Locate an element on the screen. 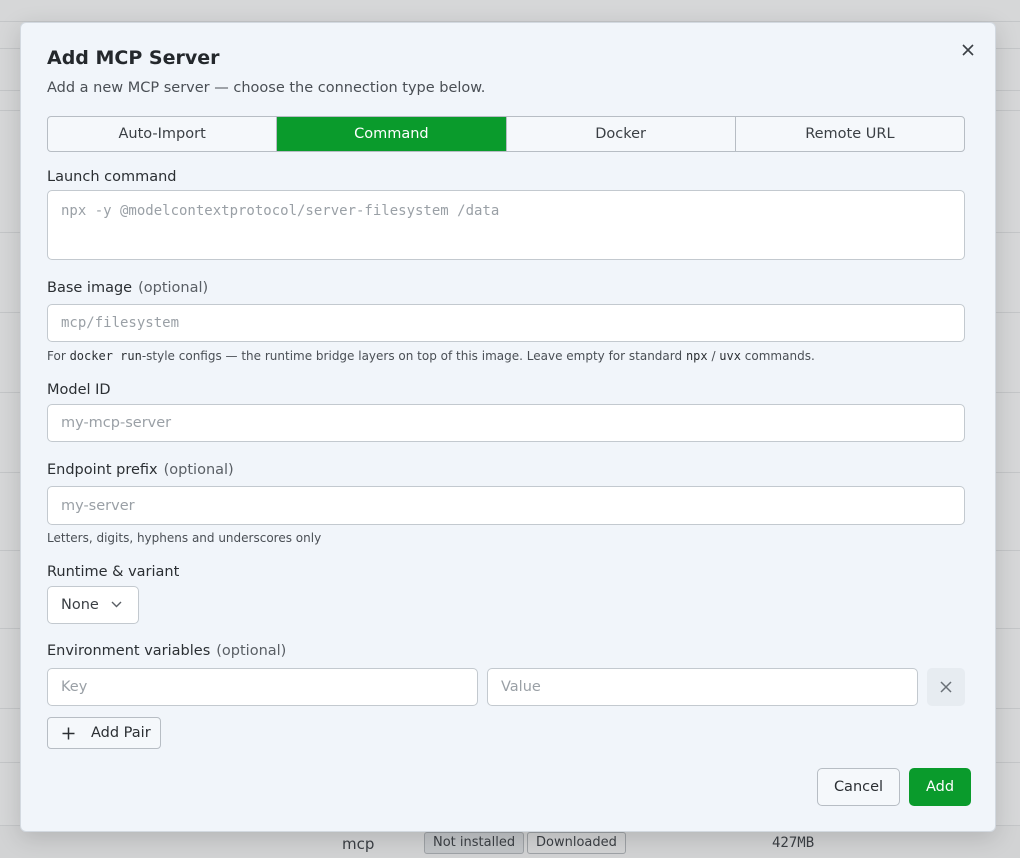 The image size is (1020, 858). hint-code: docker run is located at coordinates (105, 356).